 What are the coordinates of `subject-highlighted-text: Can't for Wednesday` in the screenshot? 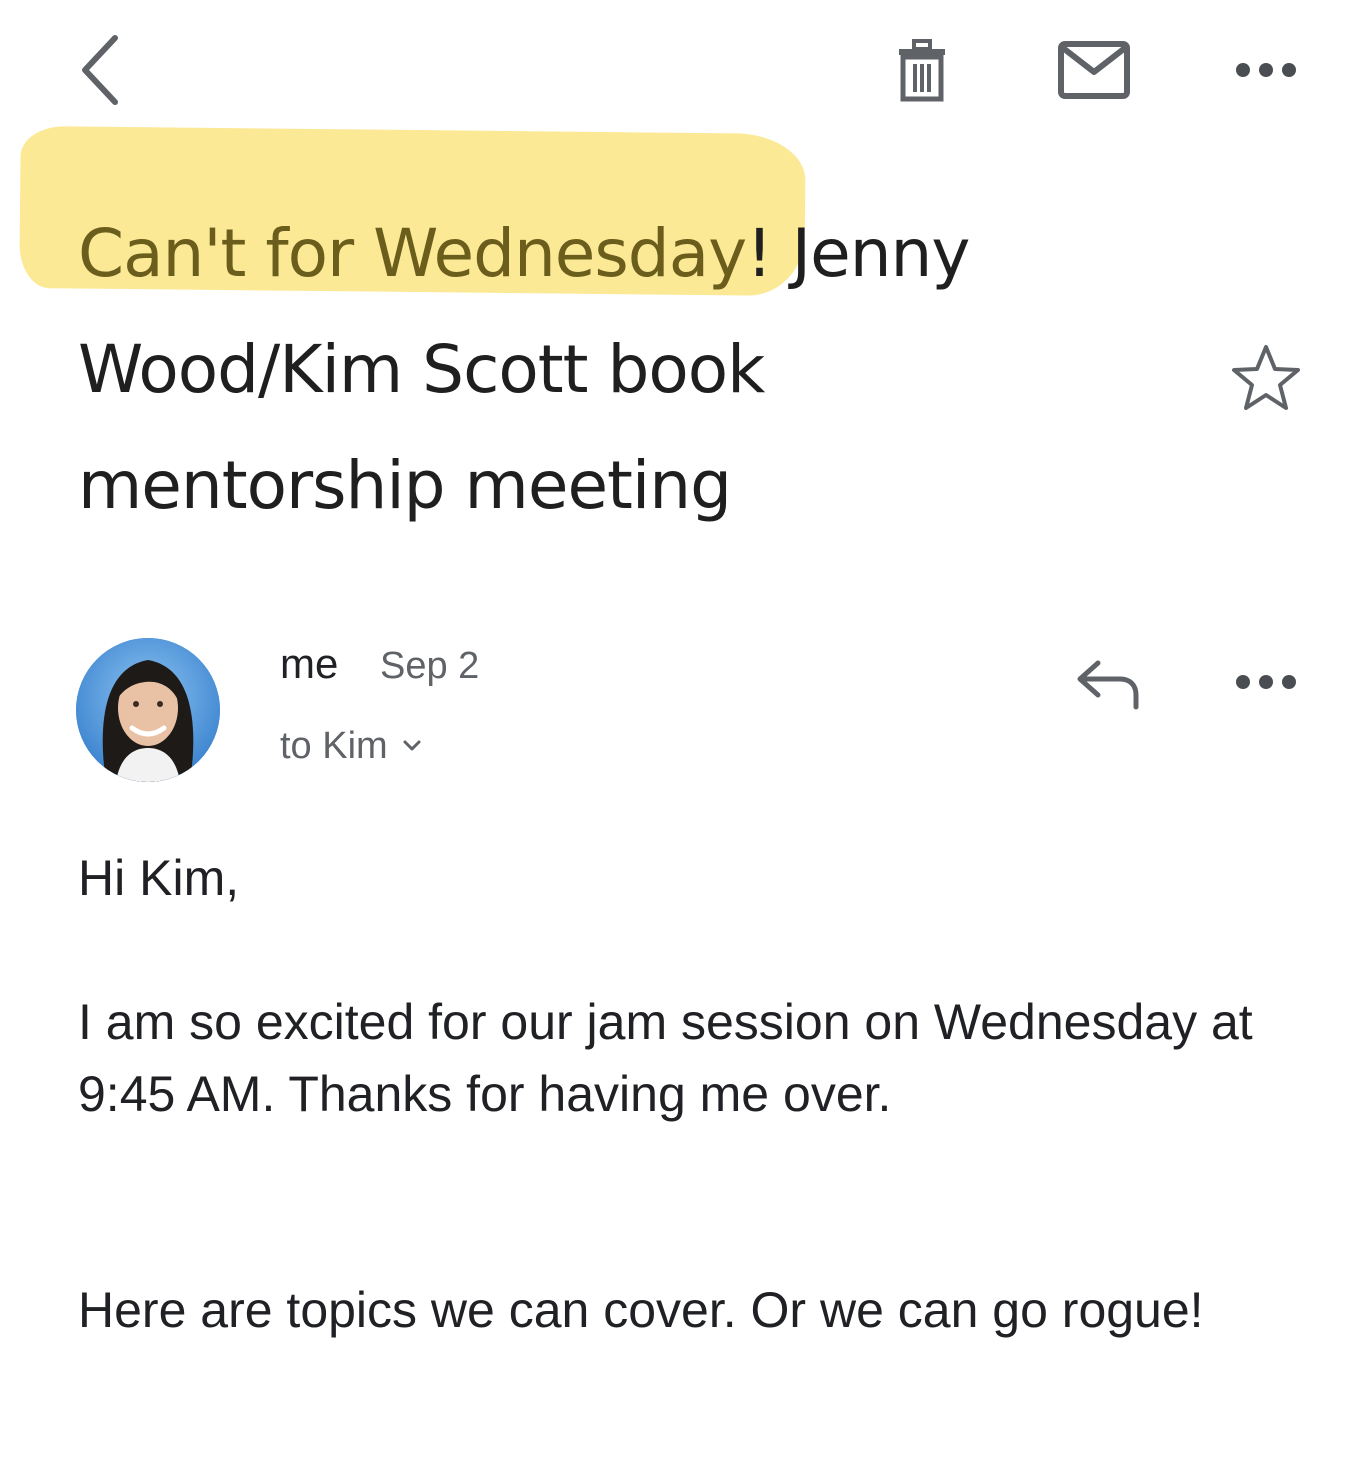 It's located at (412, 253).